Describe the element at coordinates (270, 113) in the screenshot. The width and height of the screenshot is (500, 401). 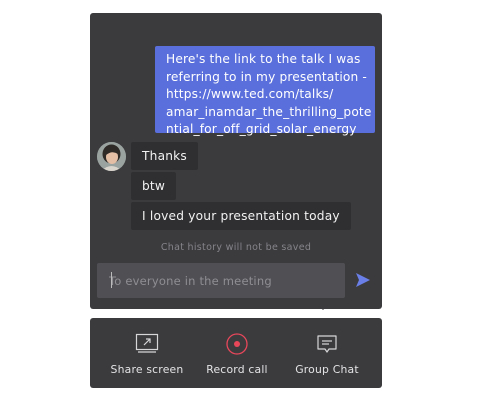
I see `outgoing-message-link: amar_inamdar_the_thrilling_pote` at that location.